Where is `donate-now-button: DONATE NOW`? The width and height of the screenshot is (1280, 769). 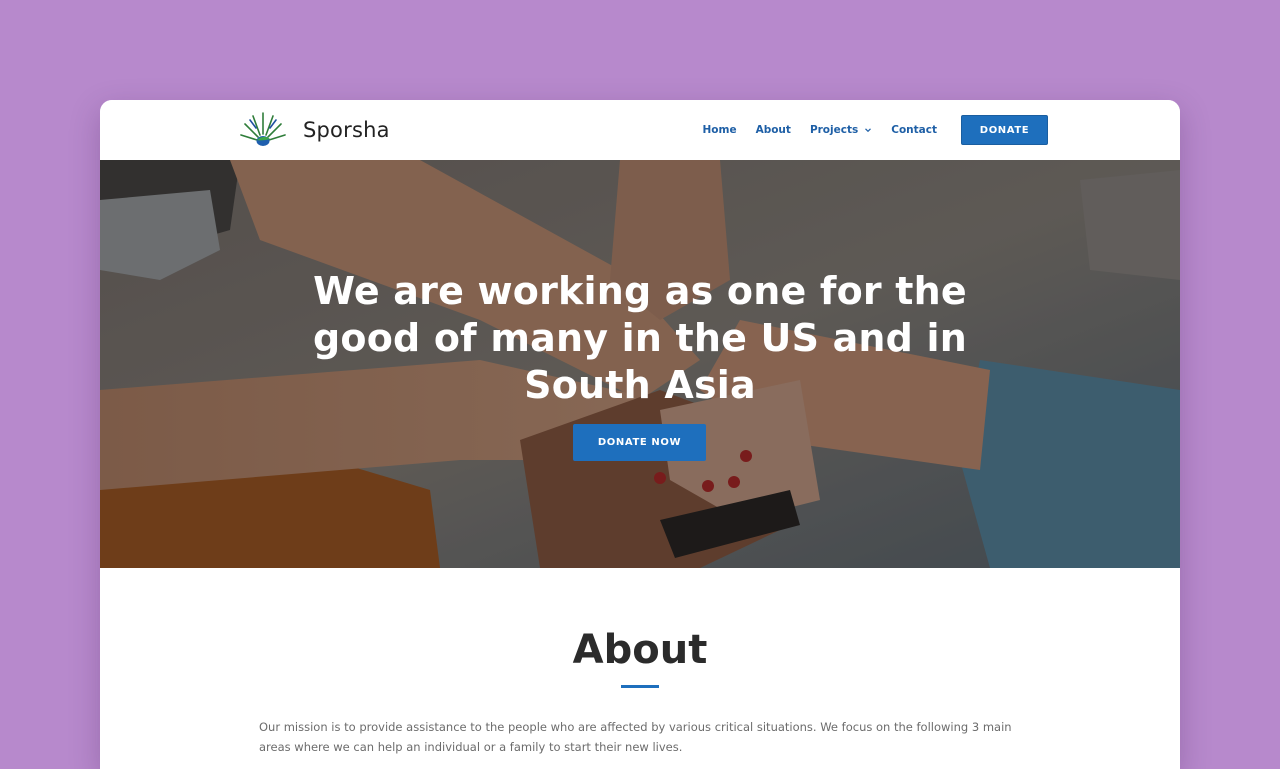
donate-now-button: DONATE NOW is located at coordinates (639, 442).